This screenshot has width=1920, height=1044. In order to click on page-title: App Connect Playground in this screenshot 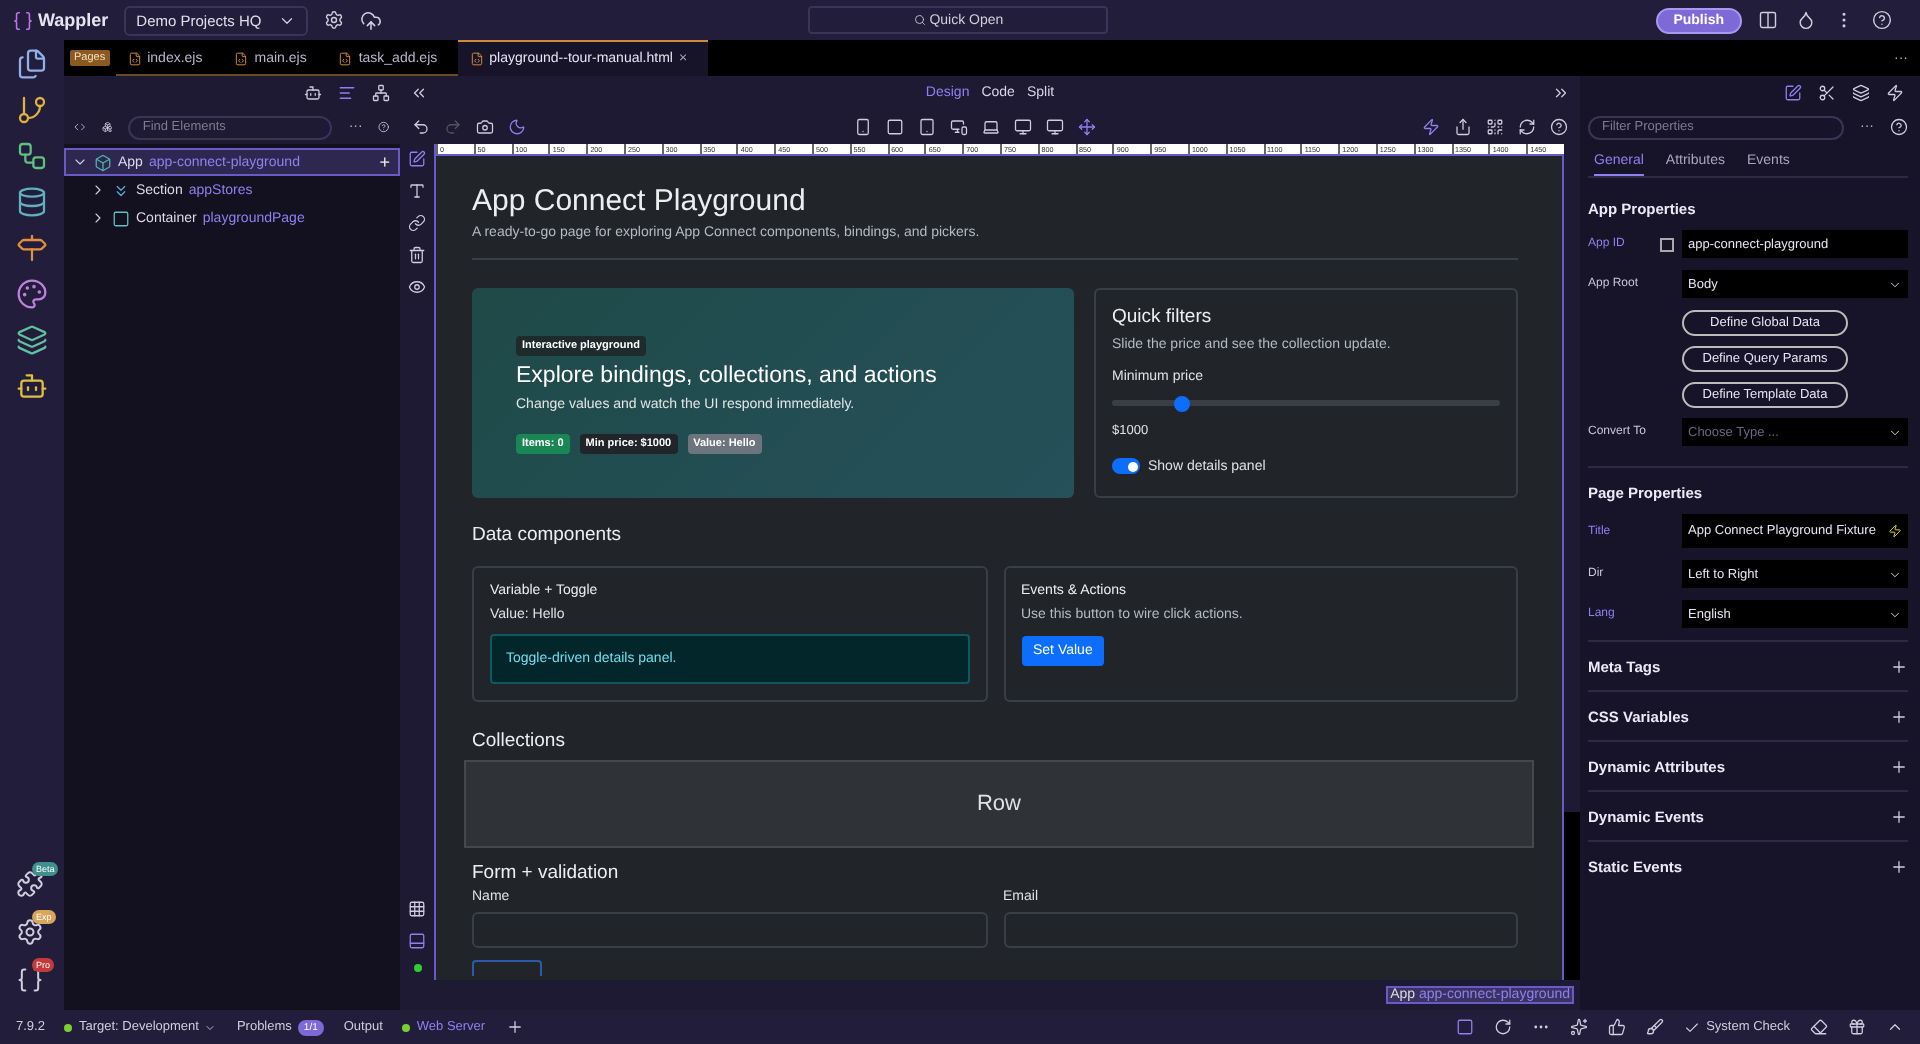, I will do `click(640, 201)`.